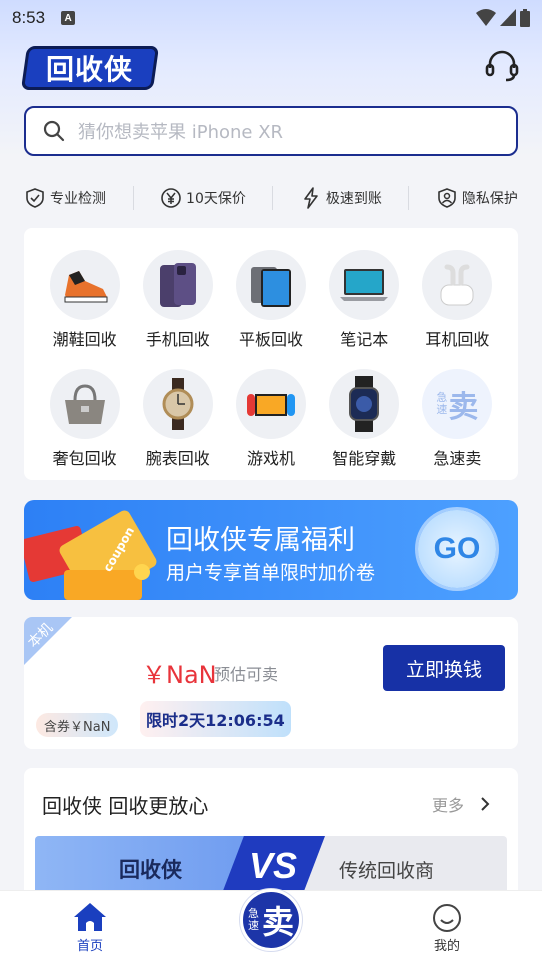  What do you see at coordinates (260, 540) in the screenshot?
I see `banner-title: 回收侠专属福利` at bounding box center [260, 540].